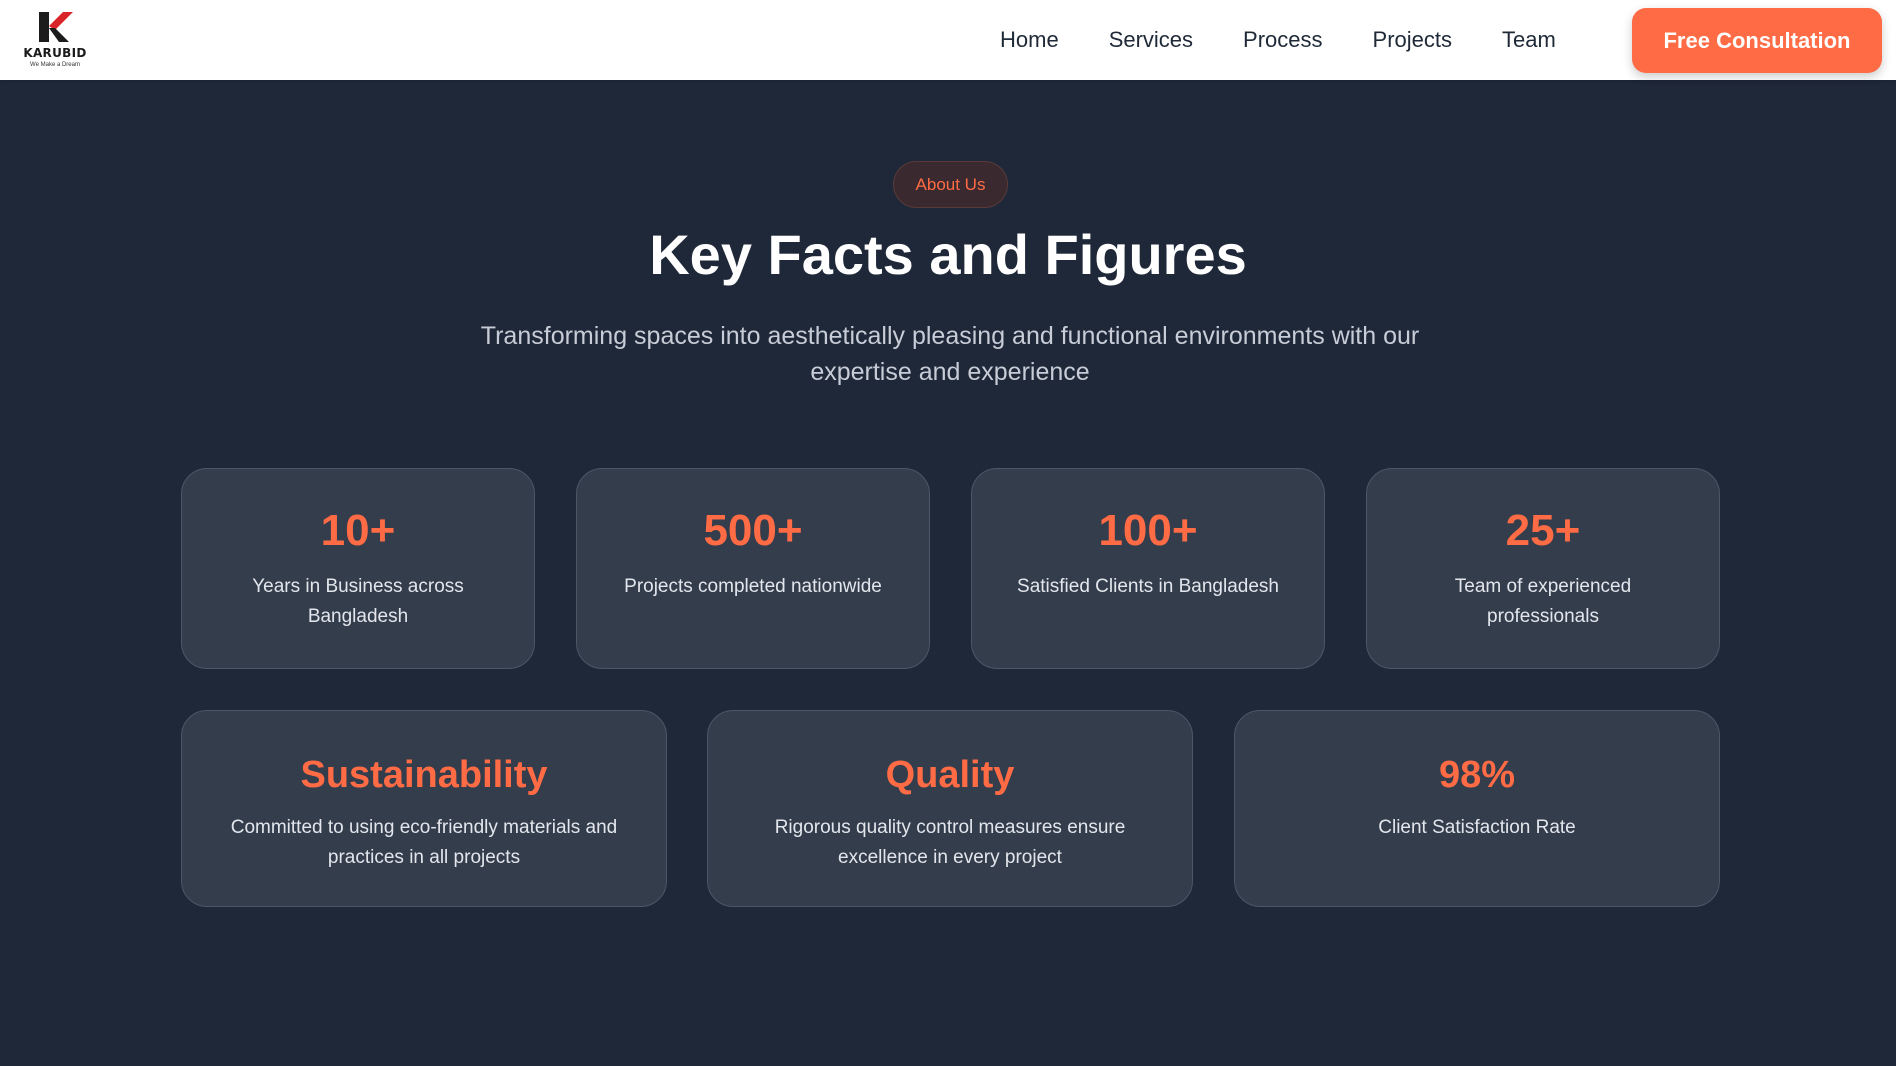  What do you see at coordinates (950, 184) in the screenshot?
I see `section-badge: About Us` at bounding box center [950, 184].